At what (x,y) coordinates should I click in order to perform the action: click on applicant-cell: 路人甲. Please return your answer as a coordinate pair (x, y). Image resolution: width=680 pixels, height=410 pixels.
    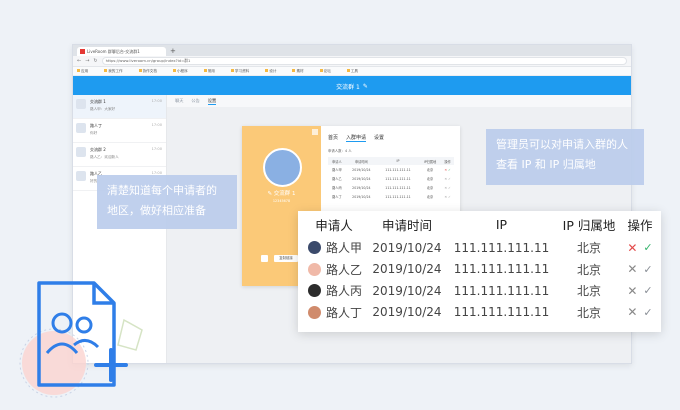
    Looking at the image, I should click on (334, 247).